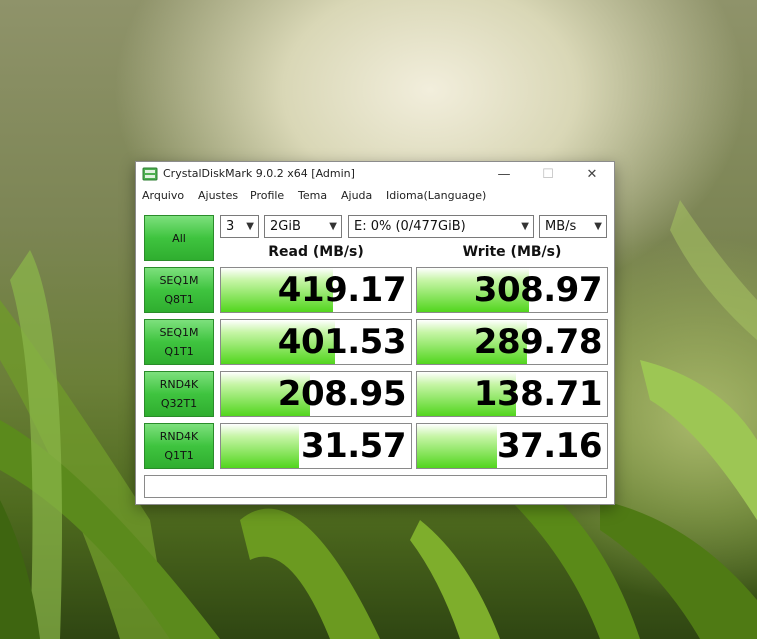 The height and width of the screenshot is (639, 757). What do you see at coordinates (457, 446) in the screenshot?
I see `write-bar` at bounding box center [457, 446].